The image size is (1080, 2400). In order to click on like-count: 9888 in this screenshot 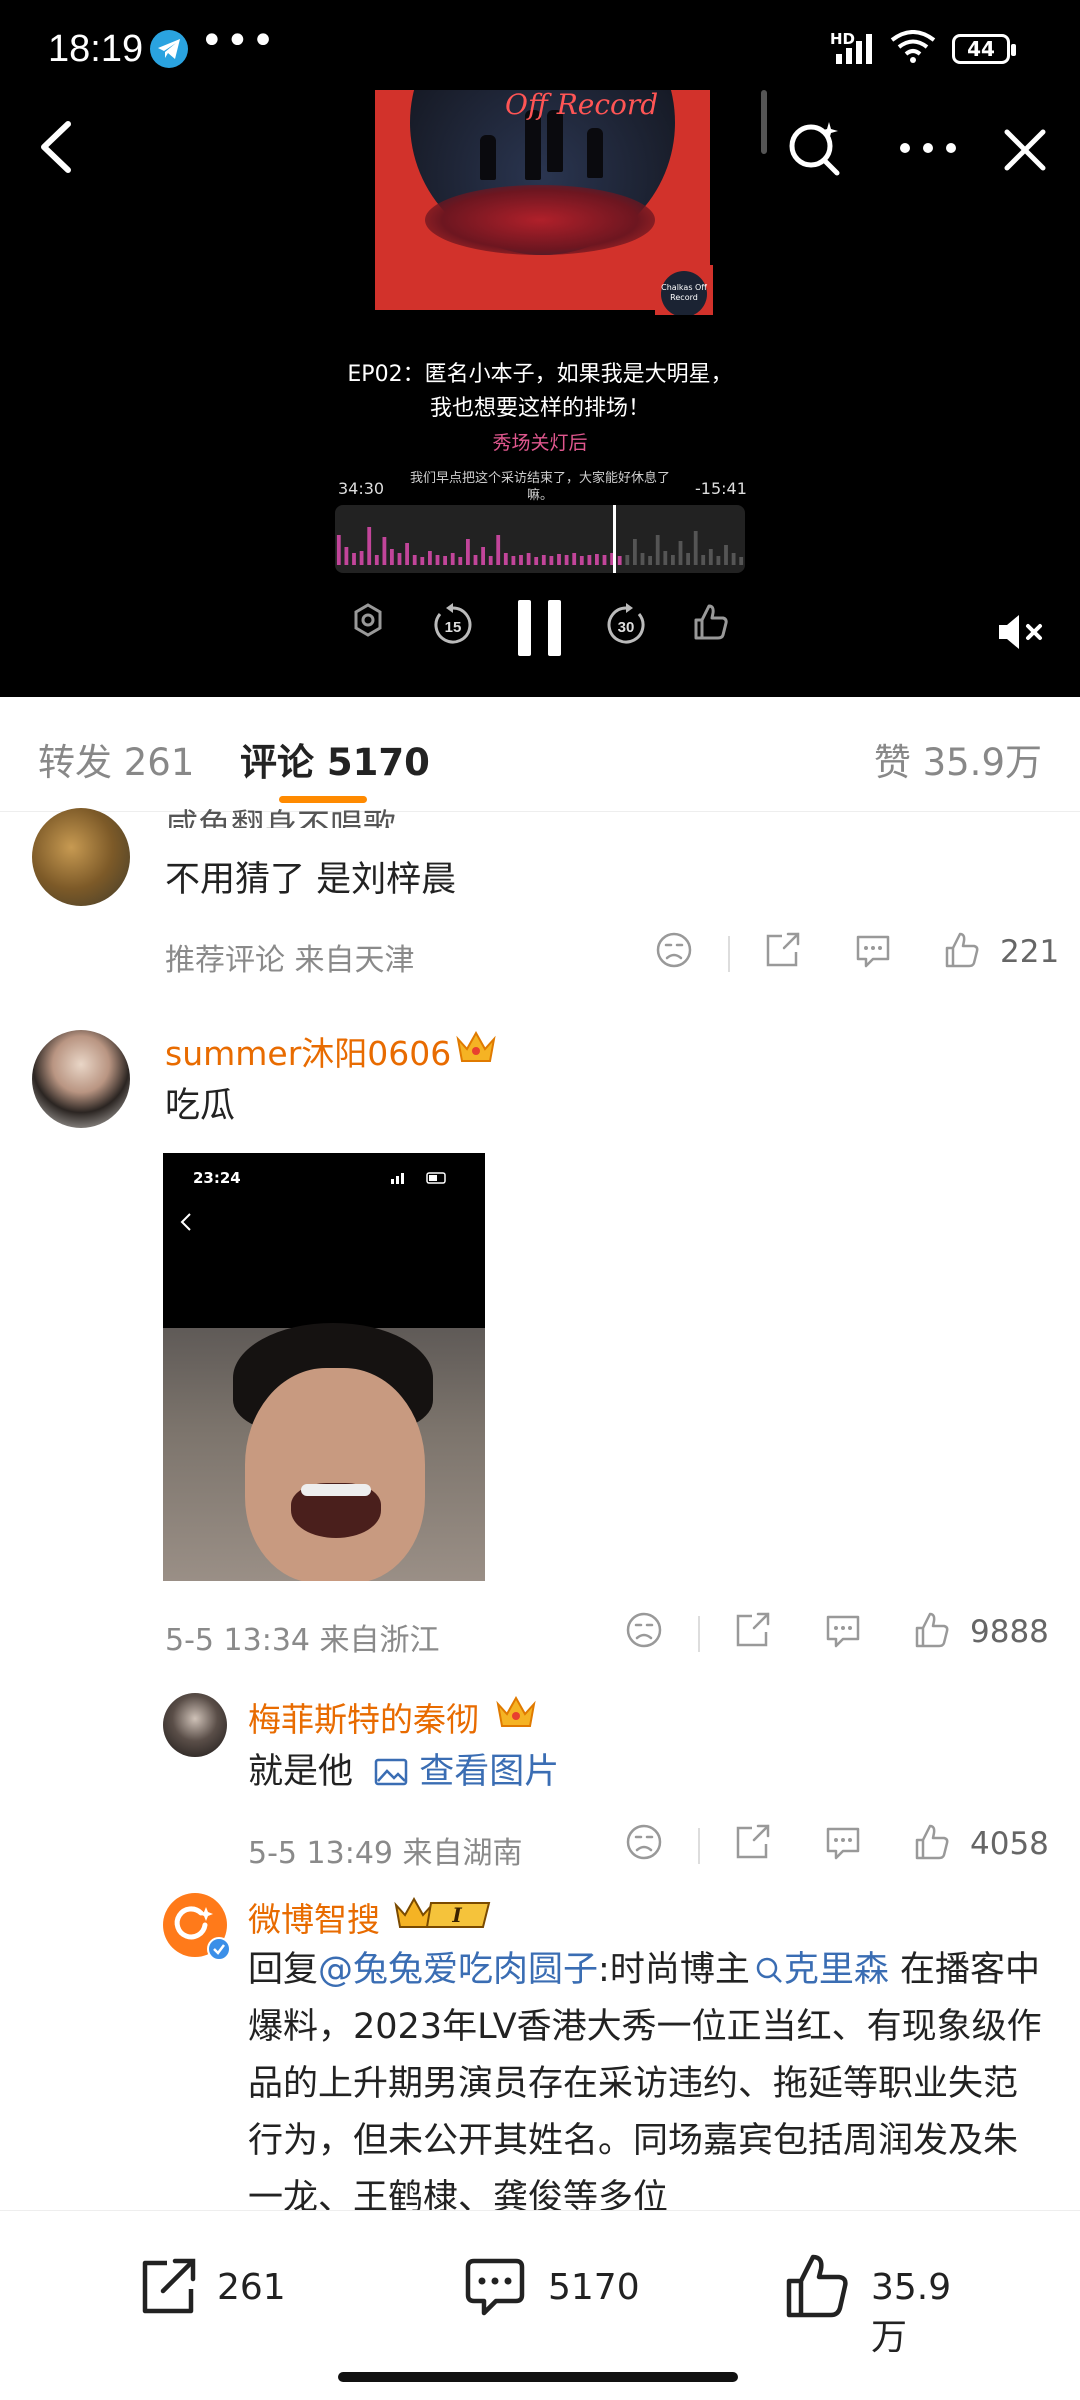, I will do `click(1009, 1632)`.